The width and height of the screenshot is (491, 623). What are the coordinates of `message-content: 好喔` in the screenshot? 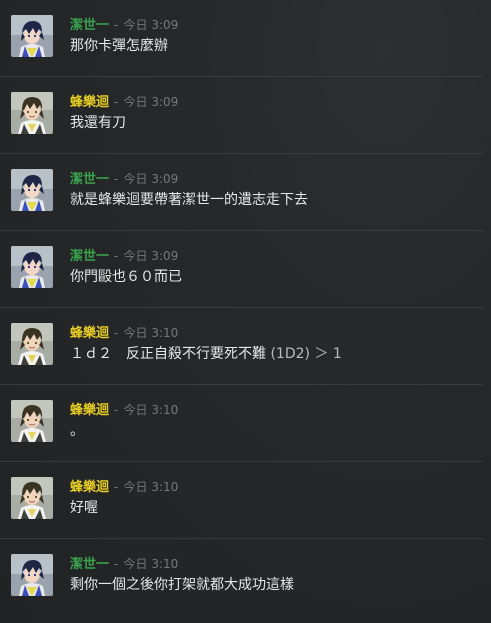 It's located at (84, 508).